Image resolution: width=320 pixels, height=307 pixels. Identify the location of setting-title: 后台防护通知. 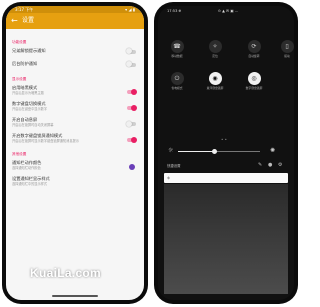
(24, 64).